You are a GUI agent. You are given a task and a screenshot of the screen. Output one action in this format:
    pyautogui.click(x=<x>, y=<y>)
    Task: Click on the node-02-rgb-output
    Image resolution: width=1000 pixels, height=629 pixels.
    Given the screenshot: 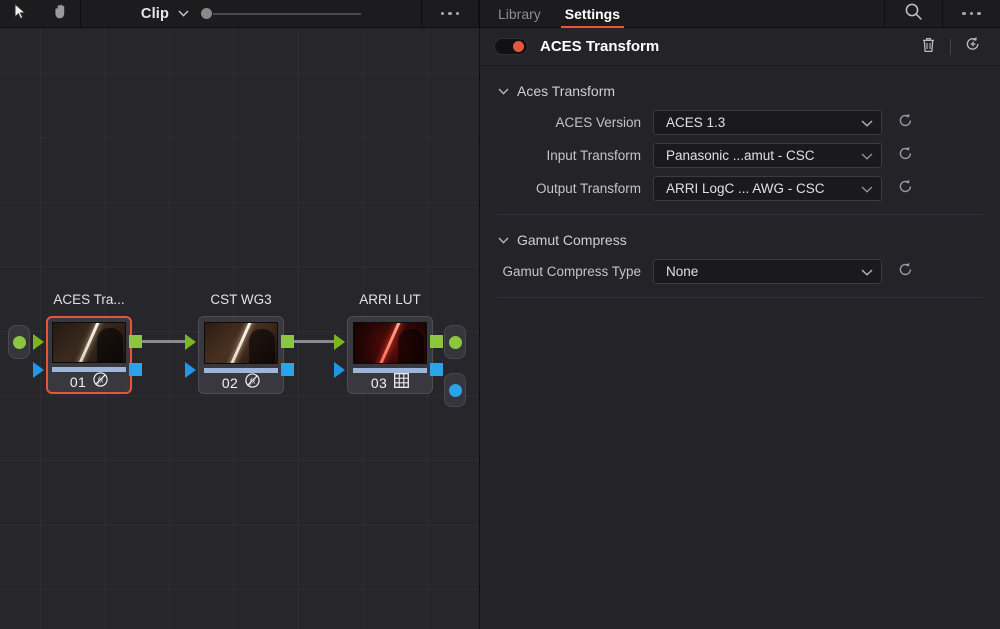 What is the action you would take?
    pyautogui.click(x=287, y=341)
    